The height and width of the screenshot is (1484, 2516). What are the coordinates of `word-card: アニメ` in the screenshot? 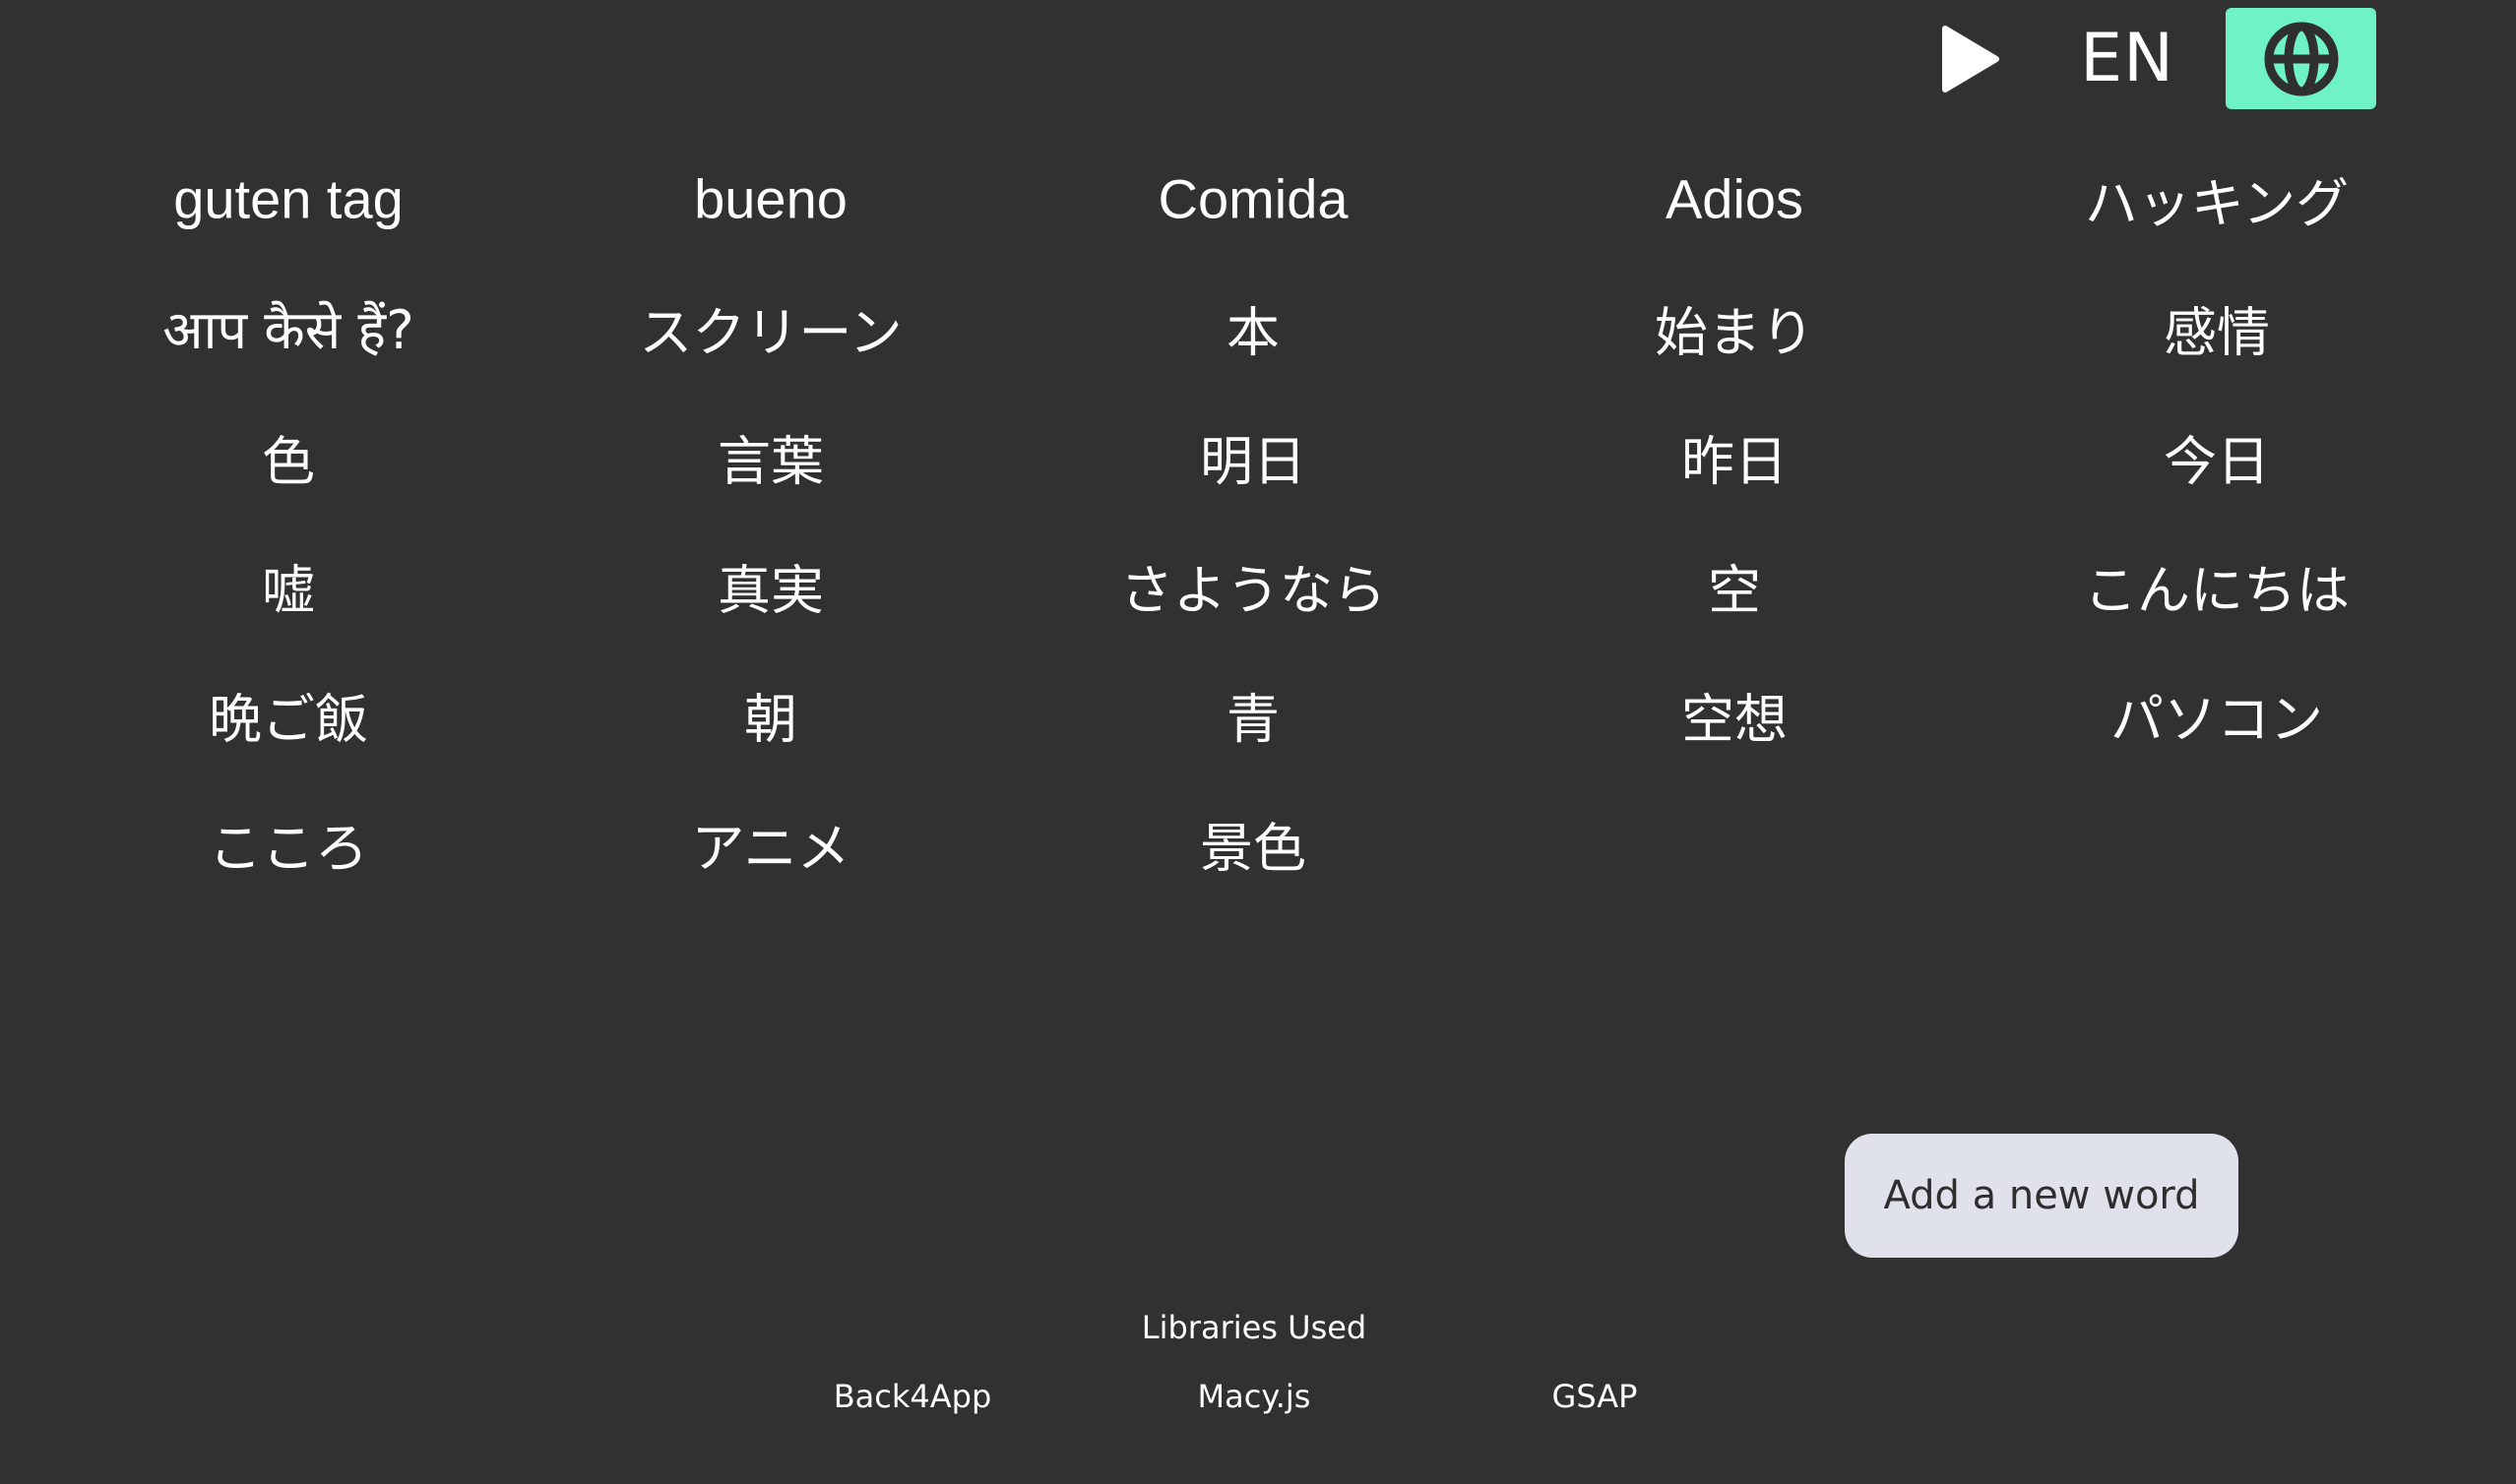 It's located at (771, 844).